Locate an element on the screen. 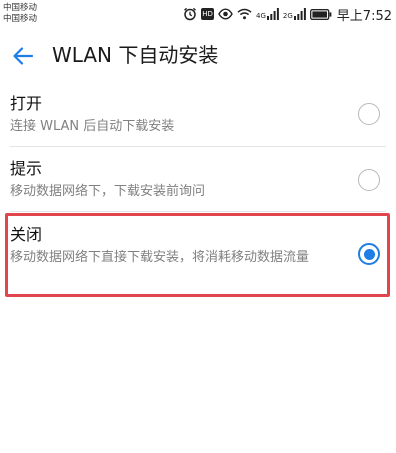  page-title: WLAN 下自动安装 is located at coordinates (135, 55).